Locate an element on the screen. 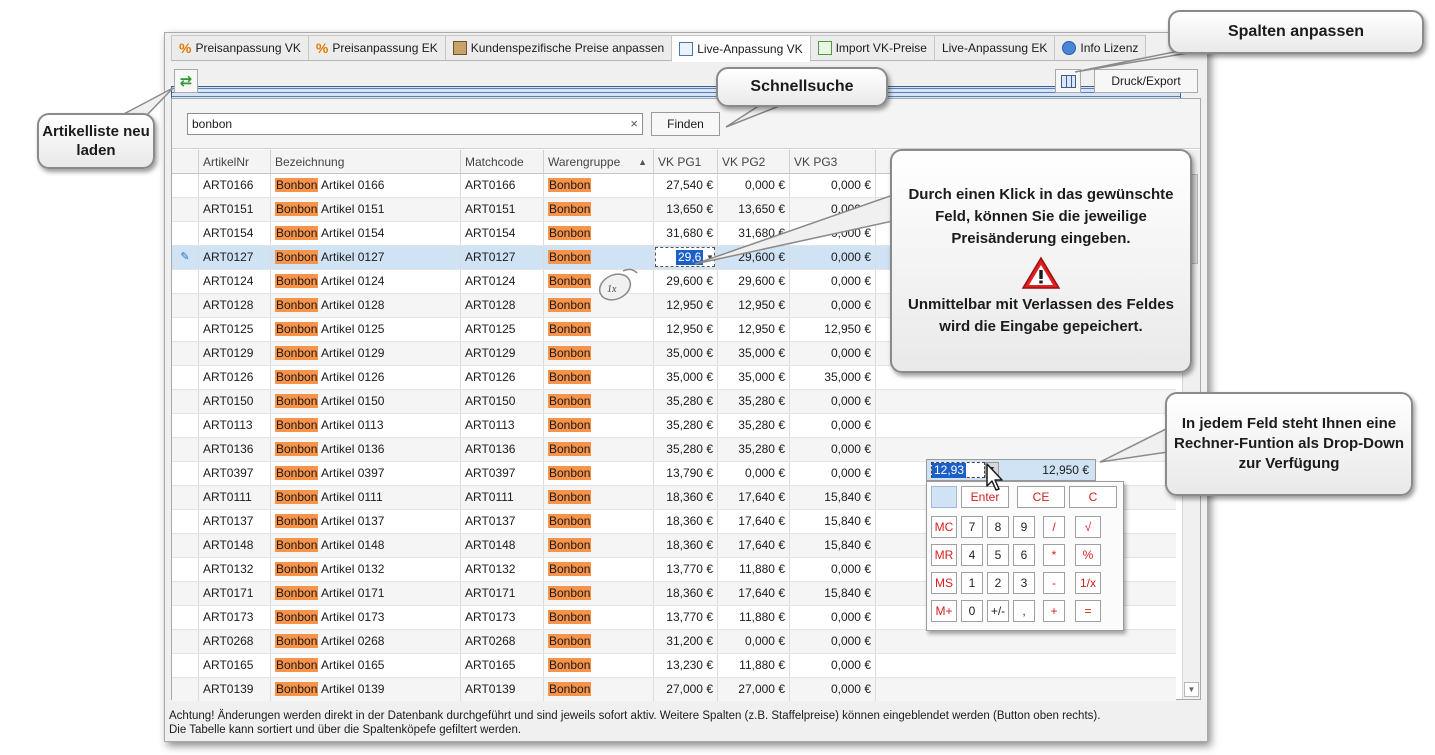  cell-vk-pg2: 31,680 € is located at coordinates (754, 233).